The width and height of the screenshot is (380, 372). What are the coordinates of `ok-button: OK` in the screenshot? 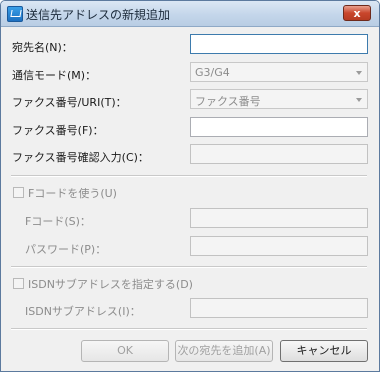 It's located at (125, 351).